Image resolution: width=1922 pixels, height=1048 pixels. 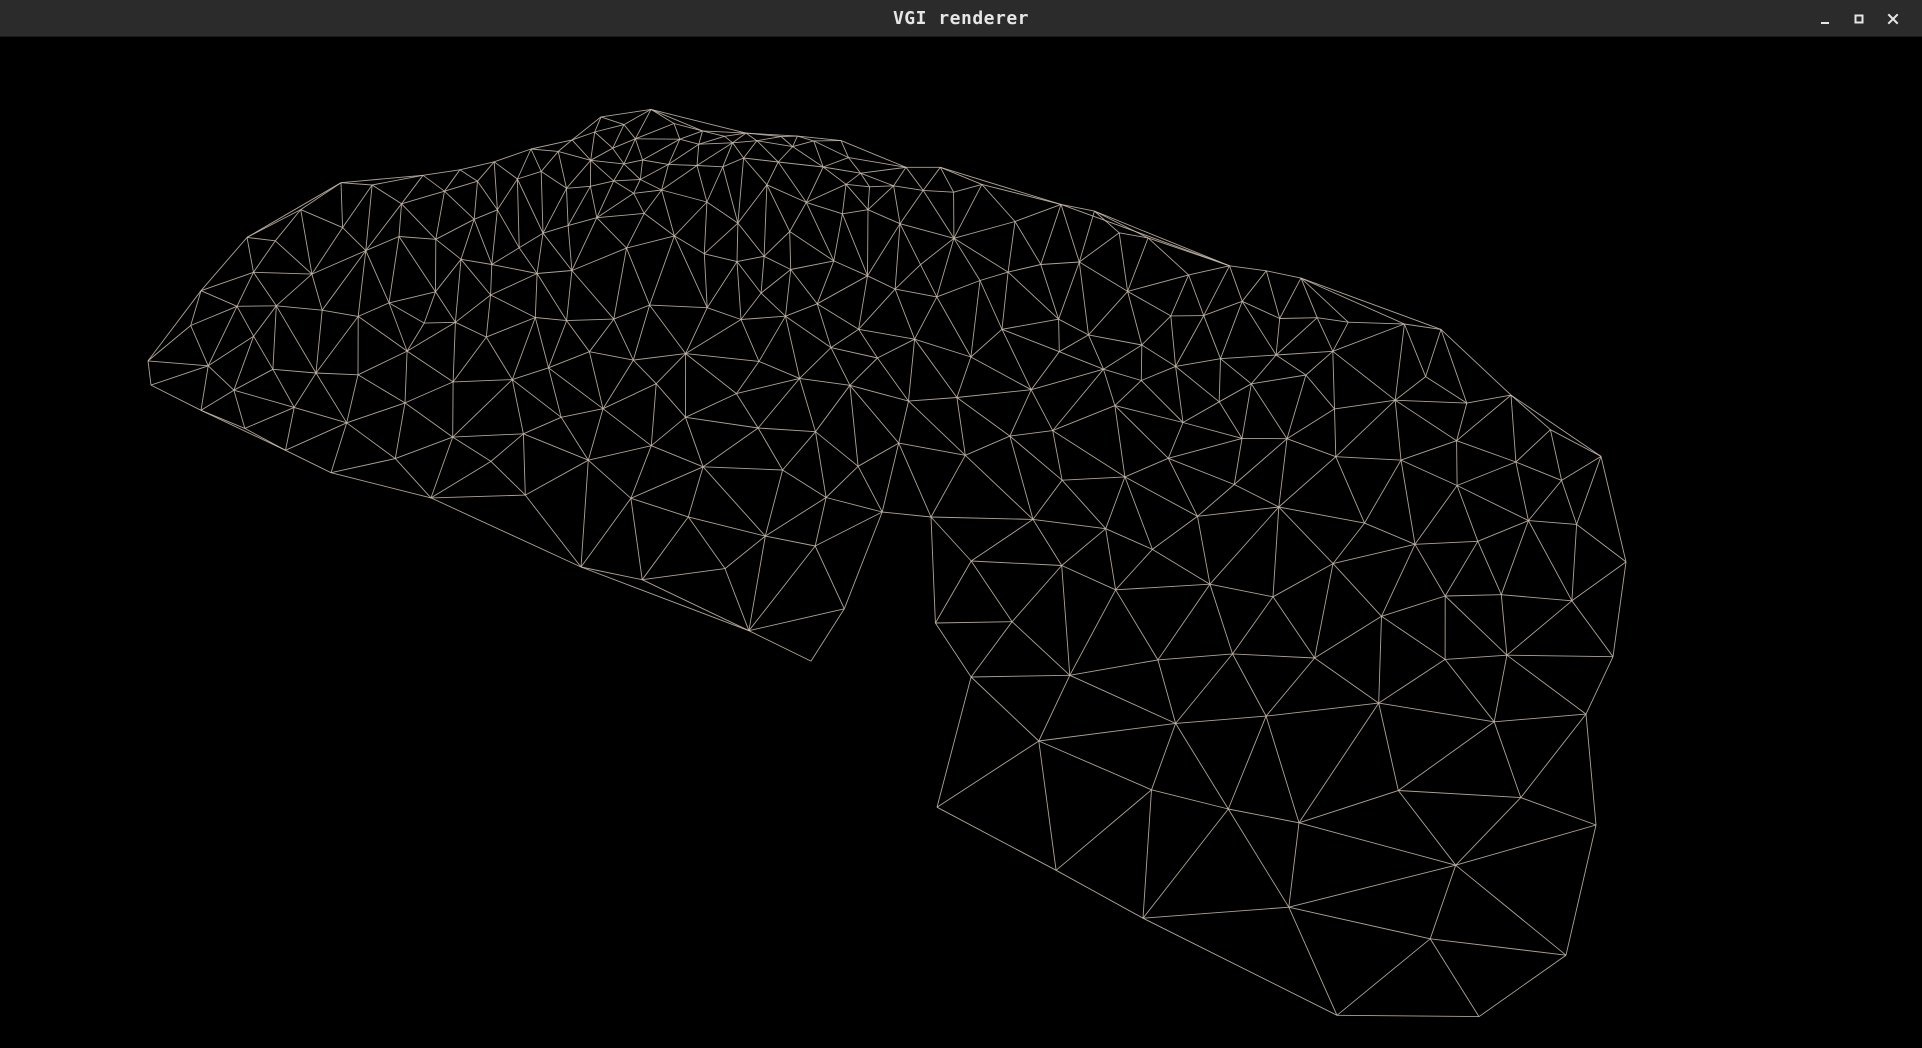 What do you see at coordinates (1893, 19) in the screenshot?
I see `close-button` at bounding box center [1893, 19].